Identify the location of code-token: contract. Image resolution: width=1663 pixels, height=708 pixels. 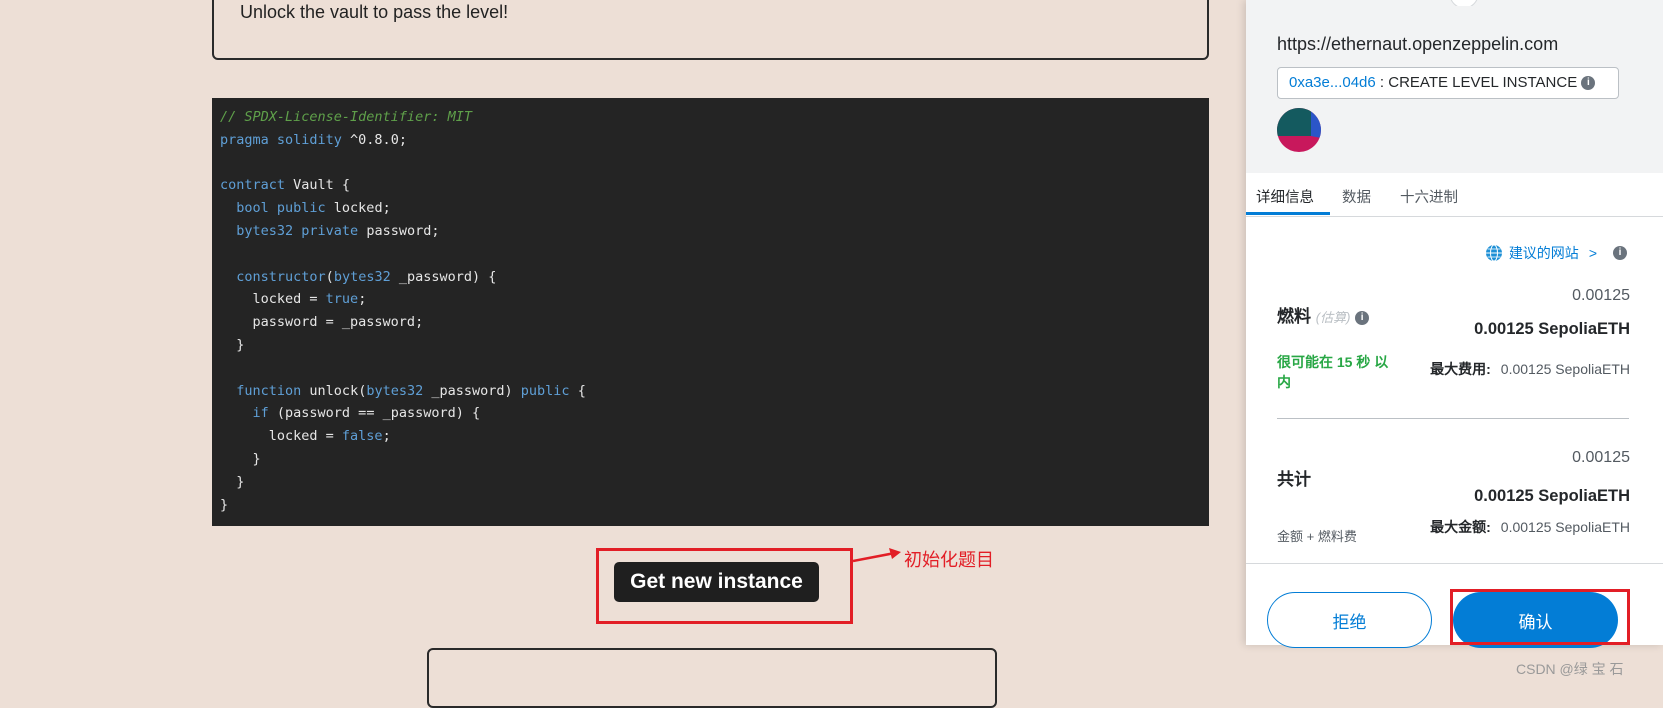
(253, 185).